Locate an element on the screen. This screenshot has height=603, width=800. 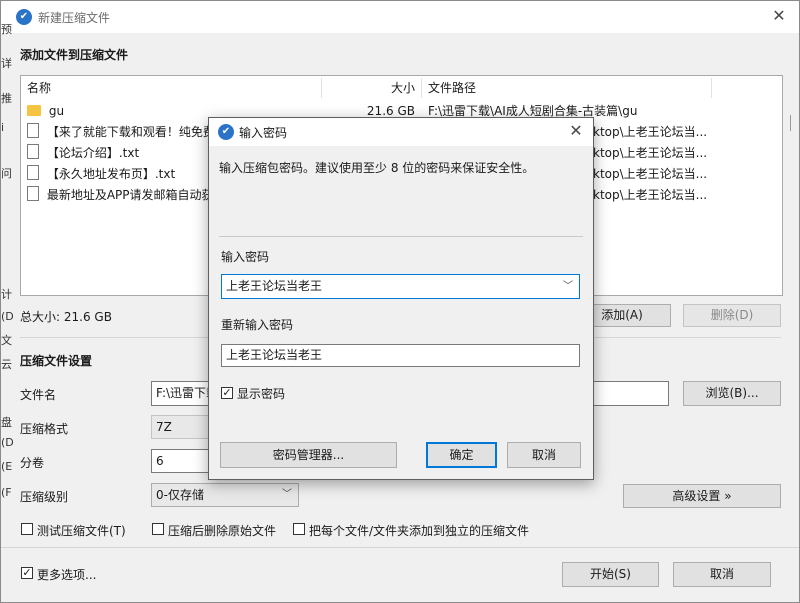
edge-char: 详 is located at coordinates (6, 63).